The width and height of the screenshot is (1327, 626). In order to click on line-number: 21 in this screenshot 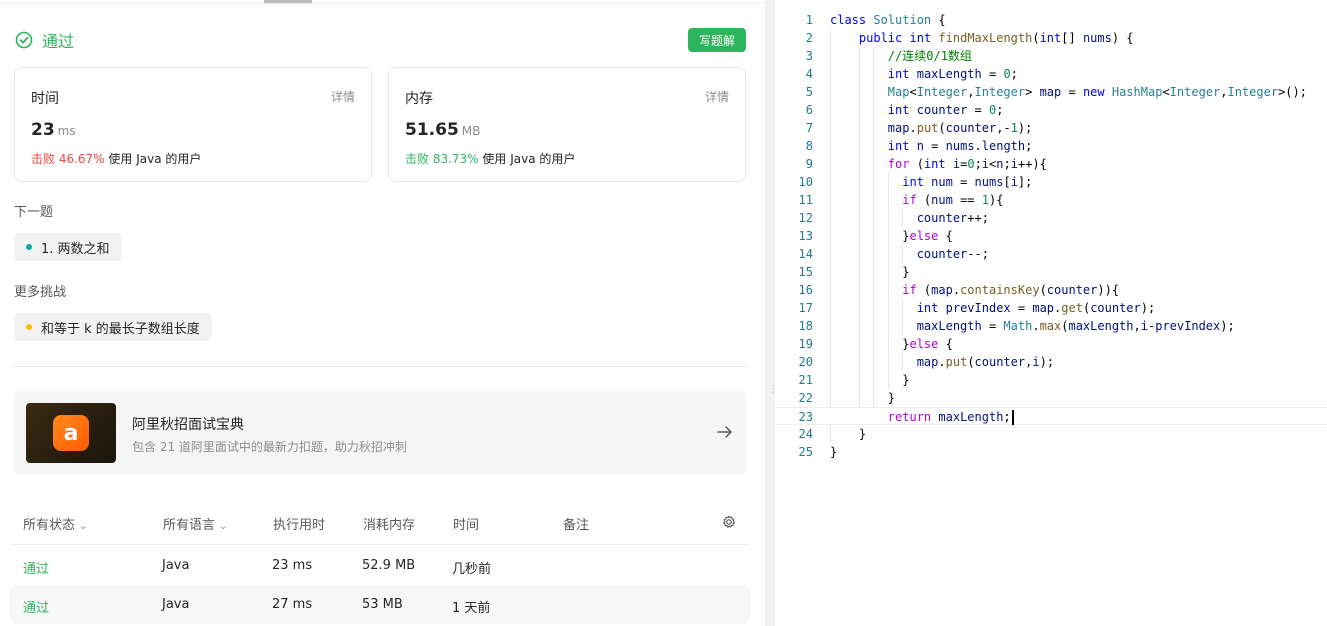, I will do `click(805, 380)`.